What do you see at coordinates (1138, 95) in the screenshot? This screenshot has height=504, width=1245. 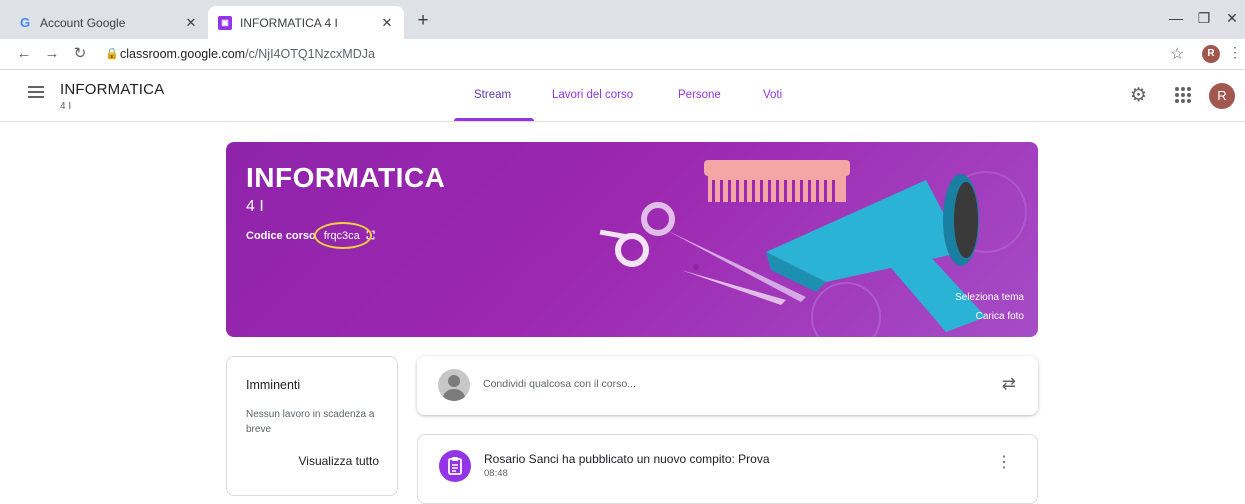 I see `gear-icon: ⚙` at bounding box center [1138, 95].